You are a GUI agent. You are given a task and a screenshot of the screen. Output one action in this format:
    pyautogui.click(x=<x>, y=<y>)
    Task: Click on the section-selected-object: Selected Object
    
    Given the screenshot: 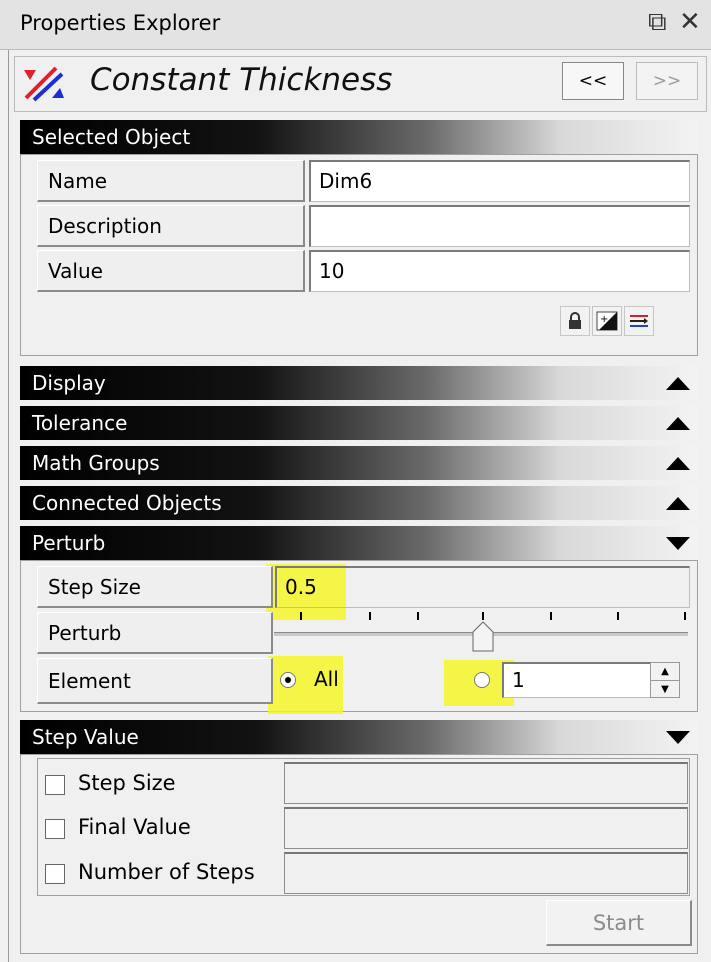 What is the action you would take?
    pyautogui.click(x=359, y=137)
    